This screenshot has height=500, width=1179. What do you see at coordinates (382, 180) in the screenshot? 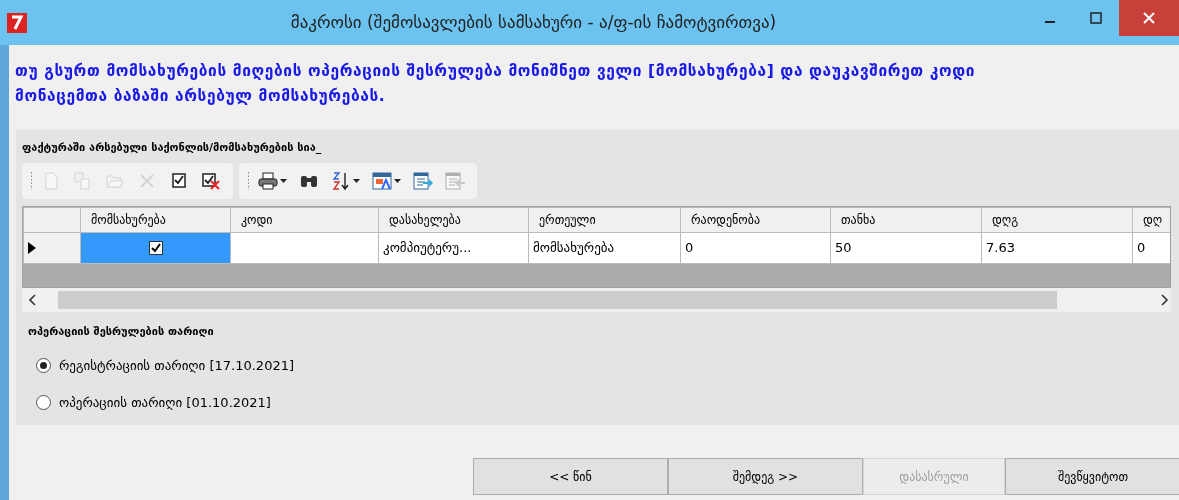
I see `font-format-icon` at bounding box center [382, 180].